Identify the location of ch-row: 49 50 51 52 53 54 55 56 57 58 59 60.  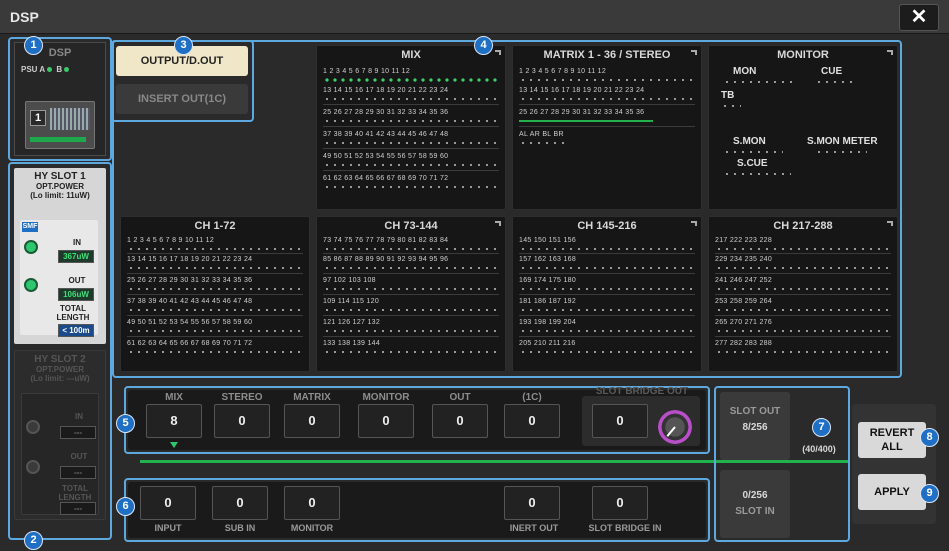
(190, 322).